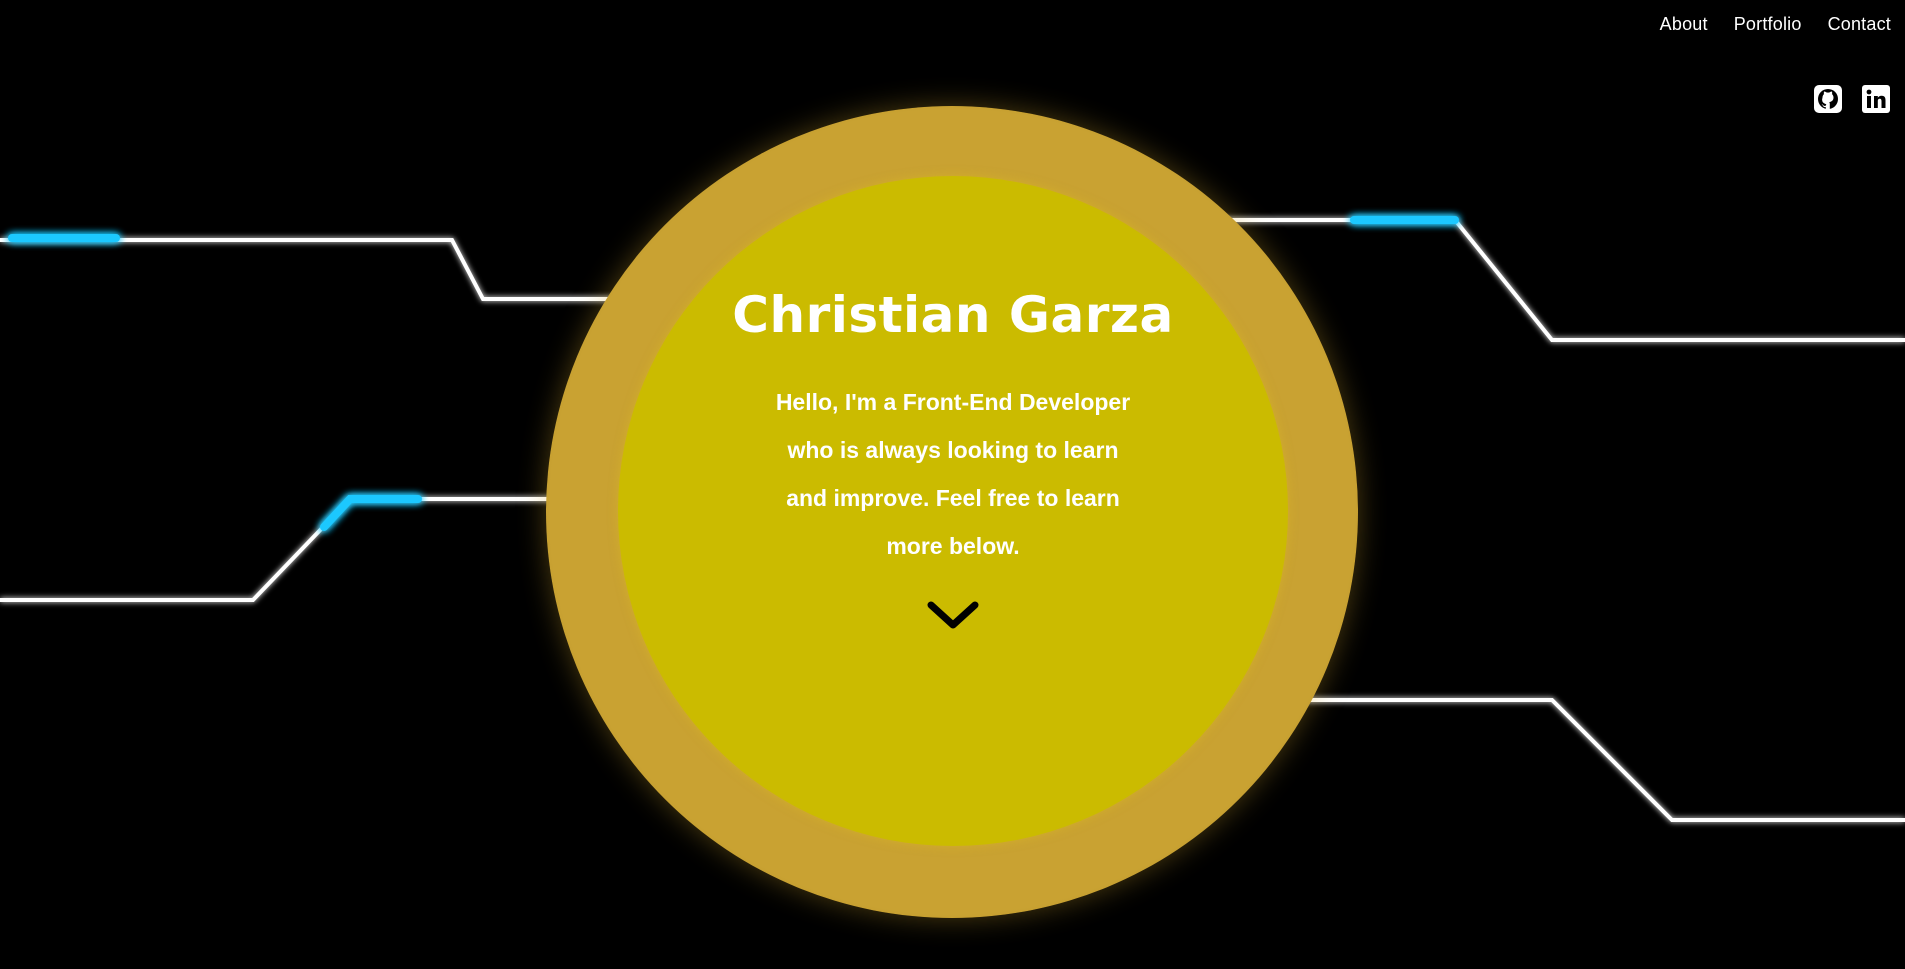 Image resolution: width=1905 pixels, height=969 pixels. I want to click on chevron-down-icon, so click(953, 615).